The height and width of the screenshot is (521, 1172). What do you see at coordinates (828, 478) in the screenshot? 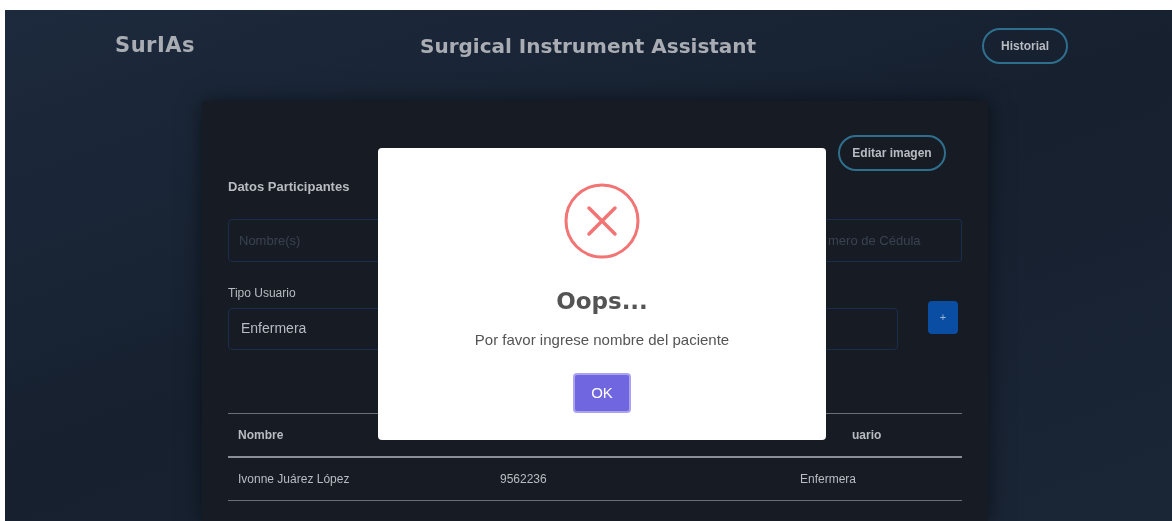
I see `table-cell: Enfermera` at bounding box center [828, 478].